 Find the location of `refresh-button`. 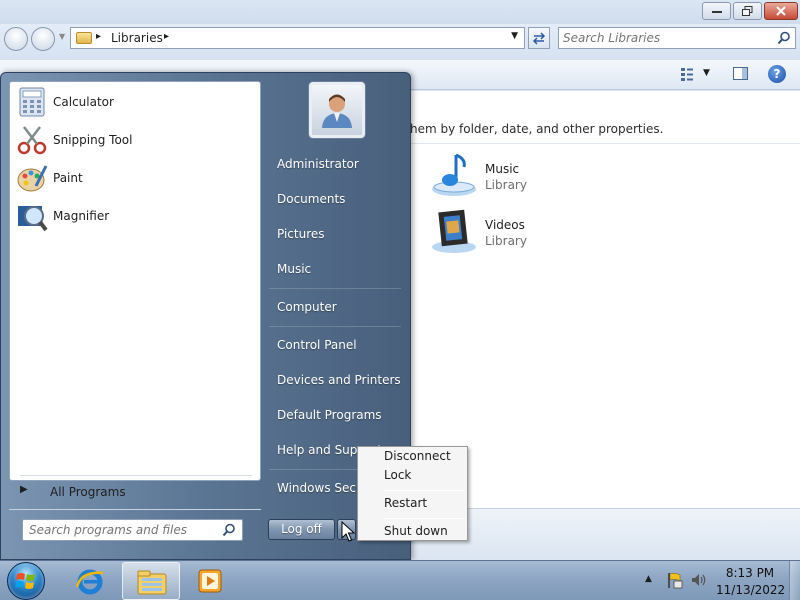

refresh-button is located at coordinates (539, 38).